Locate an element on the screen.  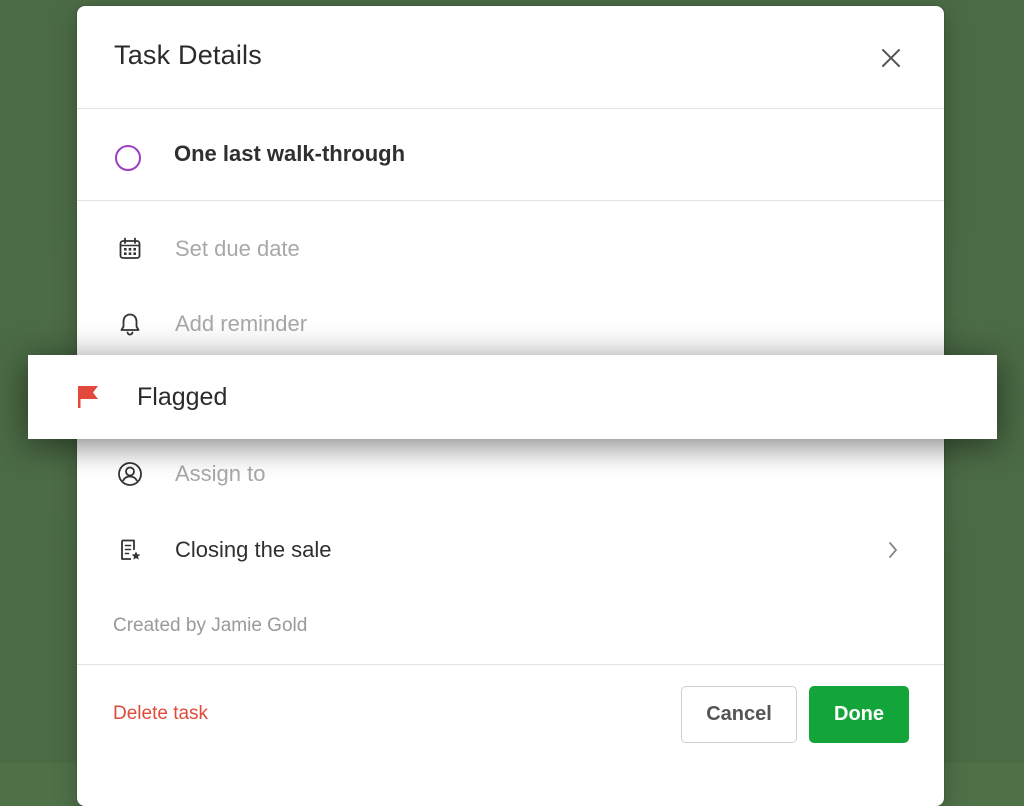
due-date-placeholder: Set due date is located at coordinates (237, 248).